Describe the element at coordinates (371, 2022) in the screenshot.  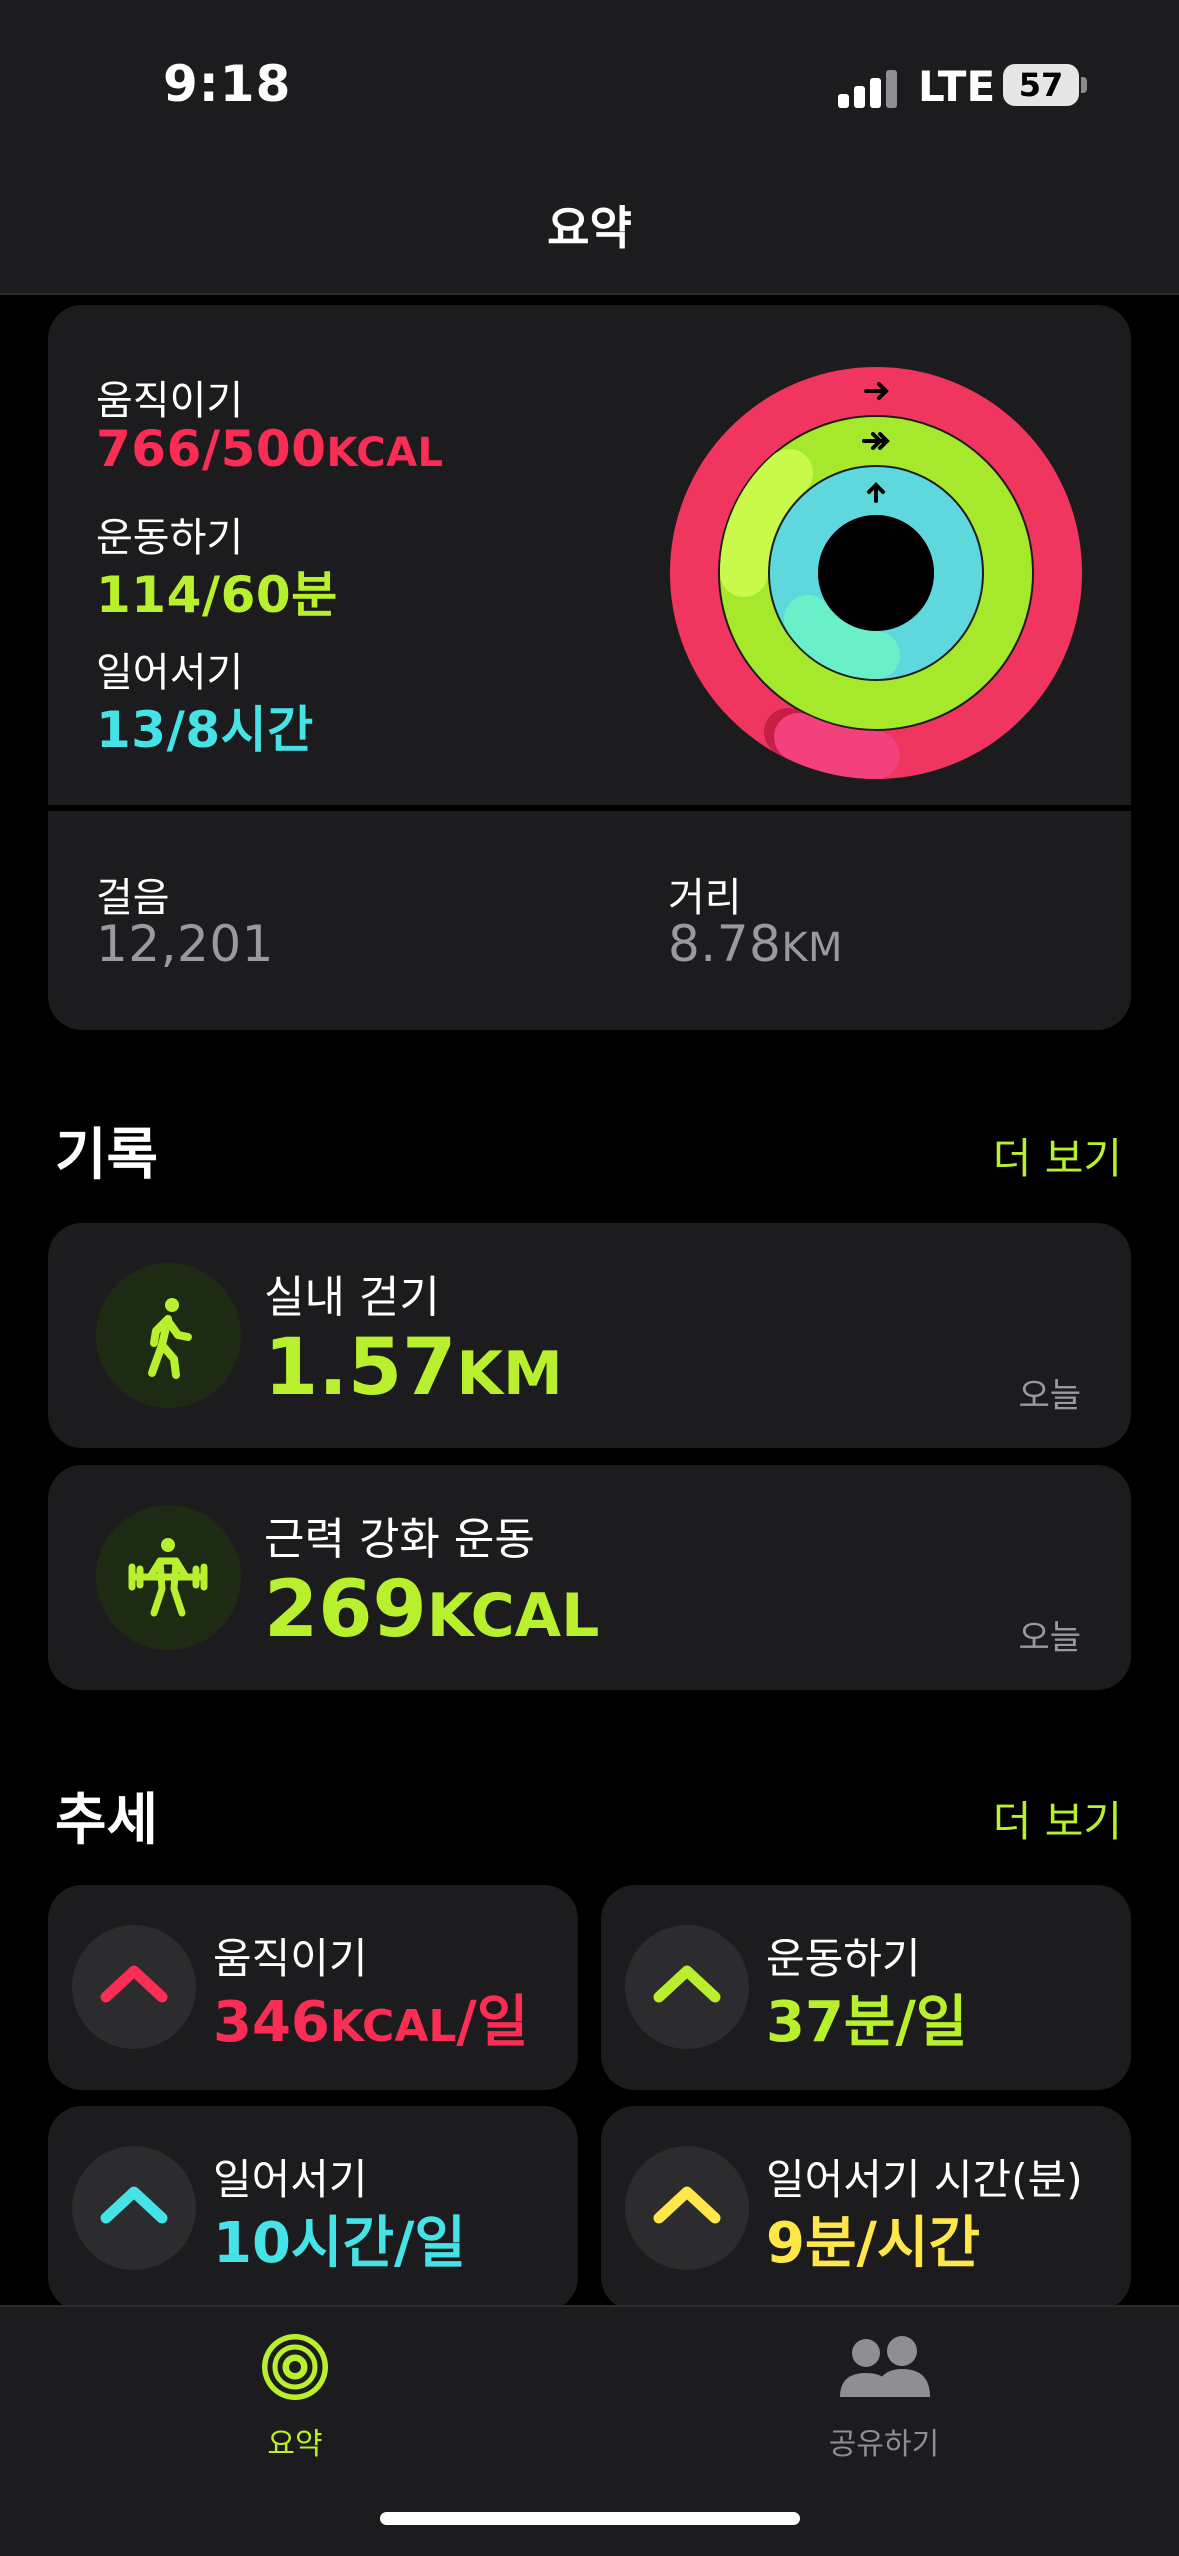
I see `trend-value: 346KCAL/일` at that location.